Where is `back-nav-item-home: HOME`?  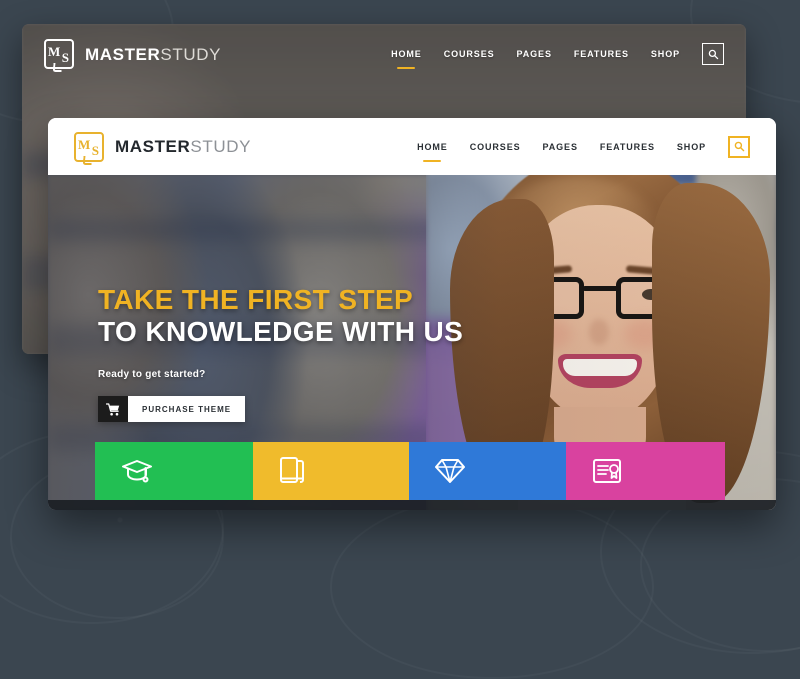
back-nav-item-home: HOME is located at coordinates (406, 54).